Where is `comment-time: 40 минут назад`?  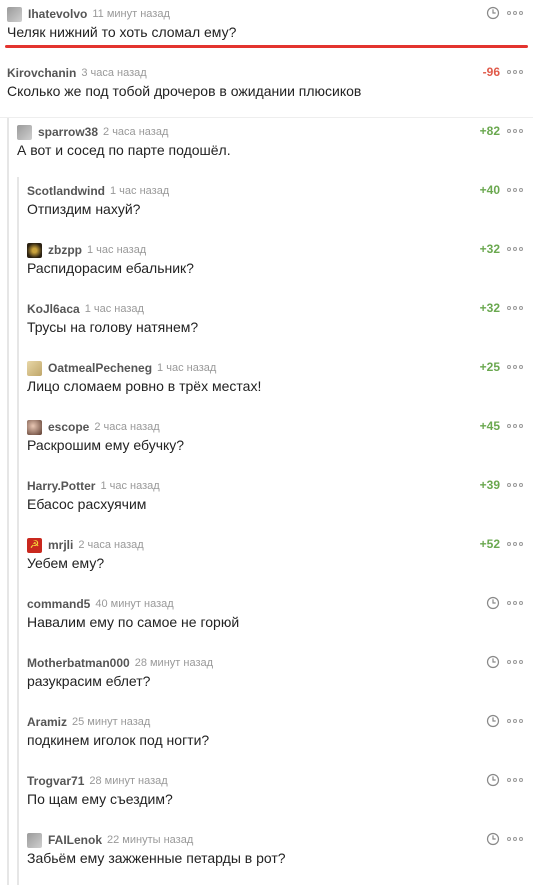
comment-time: 40 минут назад is located at coordinates (134, 604).